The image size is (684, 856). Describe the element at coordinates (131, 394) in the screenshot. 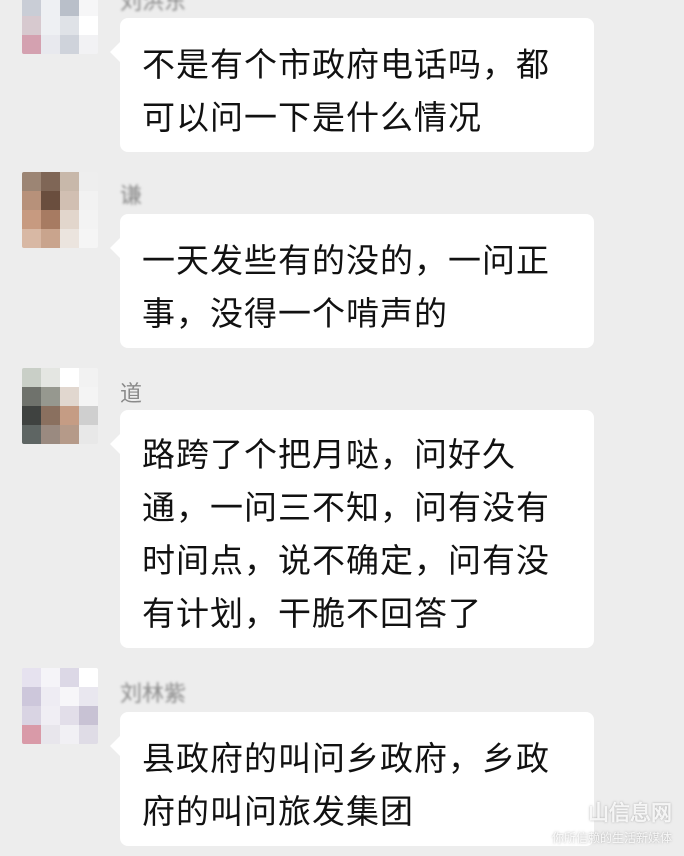

I see `sender-name: 道` at that location.